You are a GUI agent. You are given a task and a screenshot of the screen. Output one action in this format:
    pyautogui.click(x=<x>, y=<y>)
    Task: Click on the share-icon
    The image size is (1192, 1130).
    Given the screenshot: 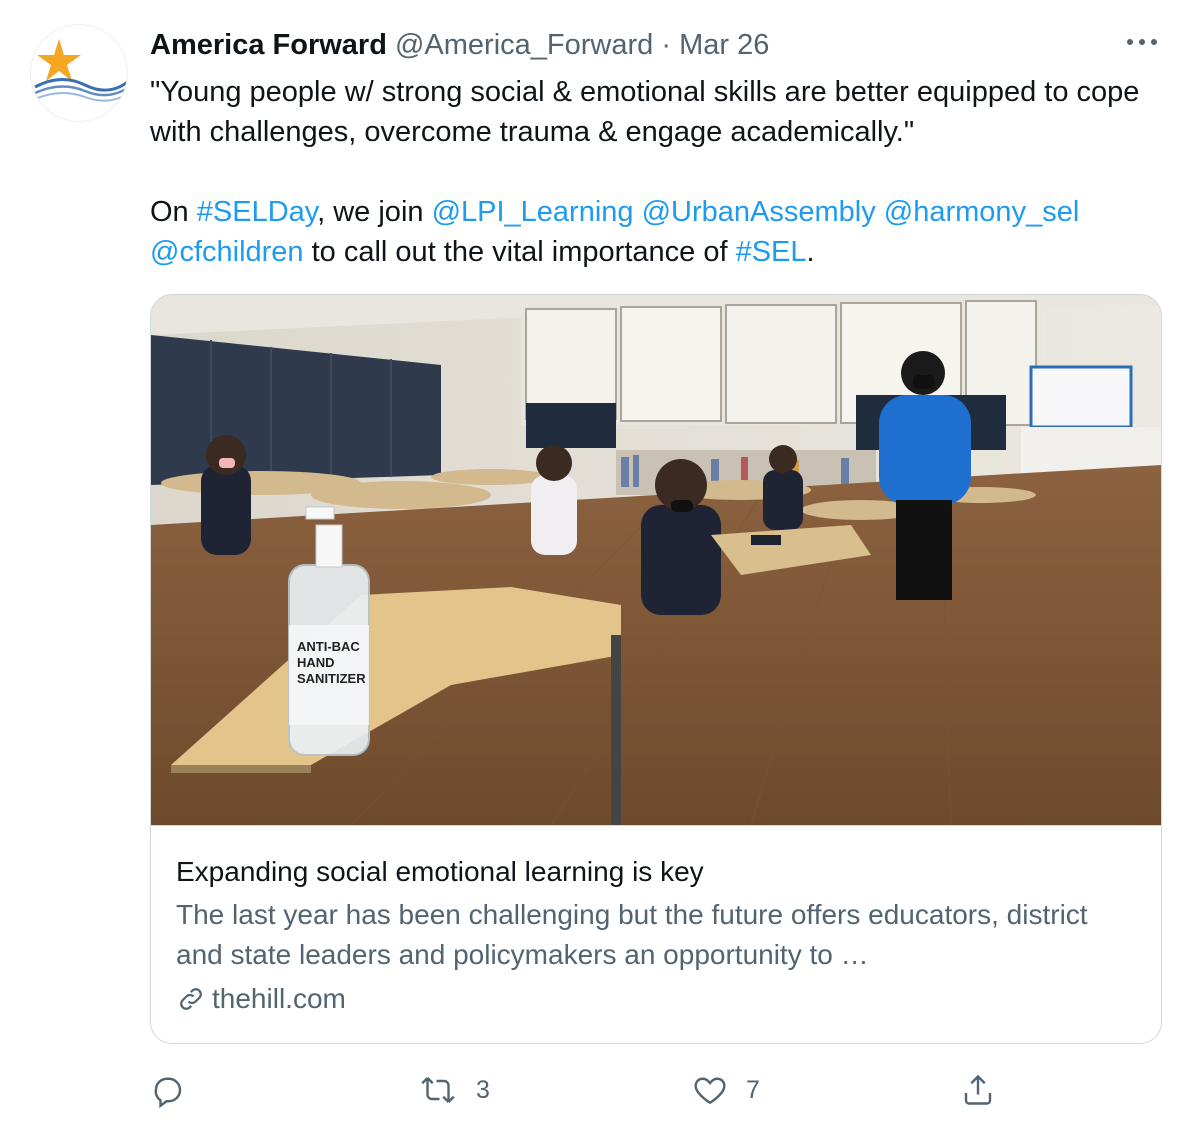 What is the action you would take?
    pyautogui.click(x=978, y=1089)
    